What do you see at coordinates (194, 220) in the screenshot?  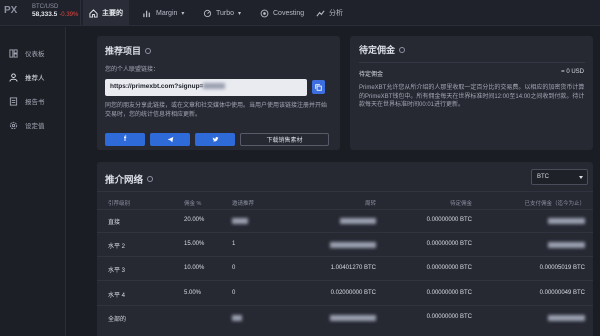 I see `cell-pct: 20.00%` at bounding box center [194, 220].